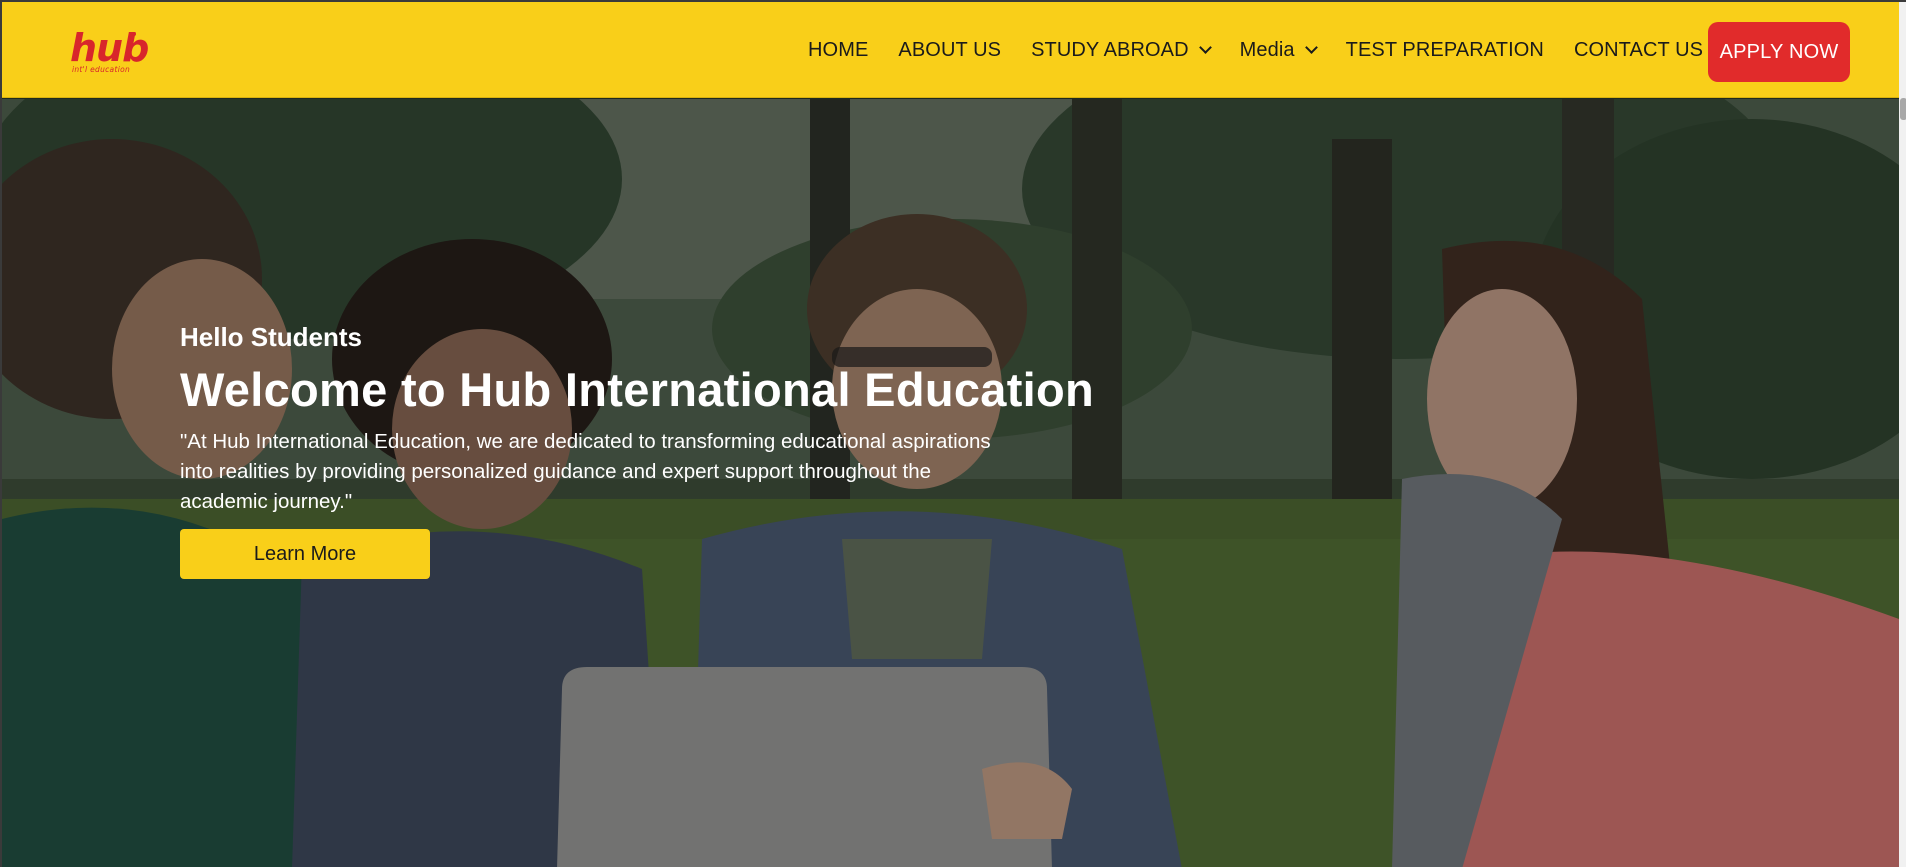 The width and height of the screenshot is (1906, 867). Describe the element at coordinates (1779, 52) in the screenshot. I see `apply-now-button: APPLY NOW` at that location.